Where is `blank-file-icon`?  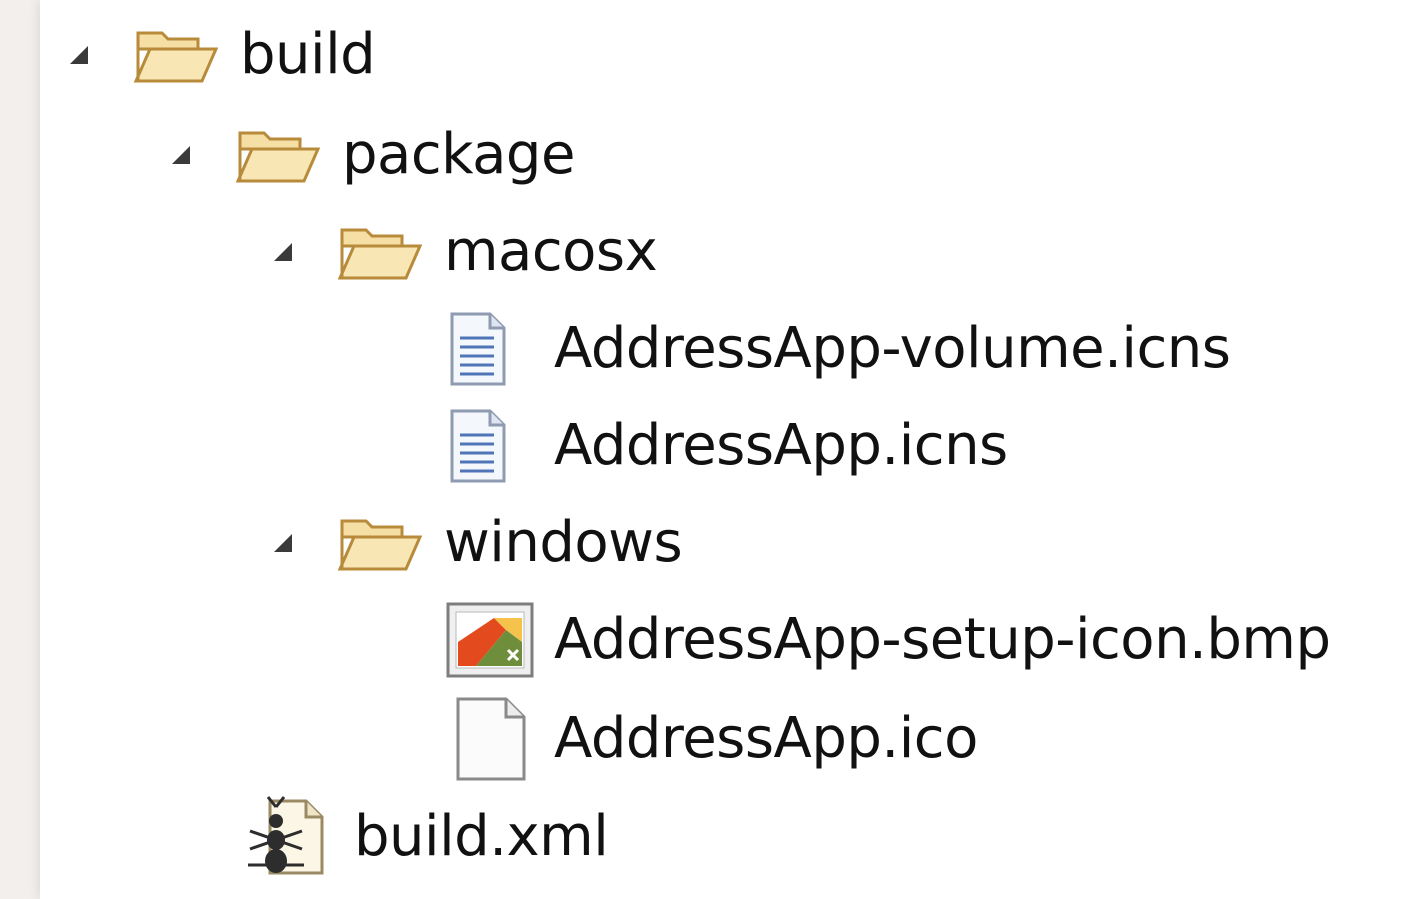
blank-file-icon is located at coordinates (491, 739).